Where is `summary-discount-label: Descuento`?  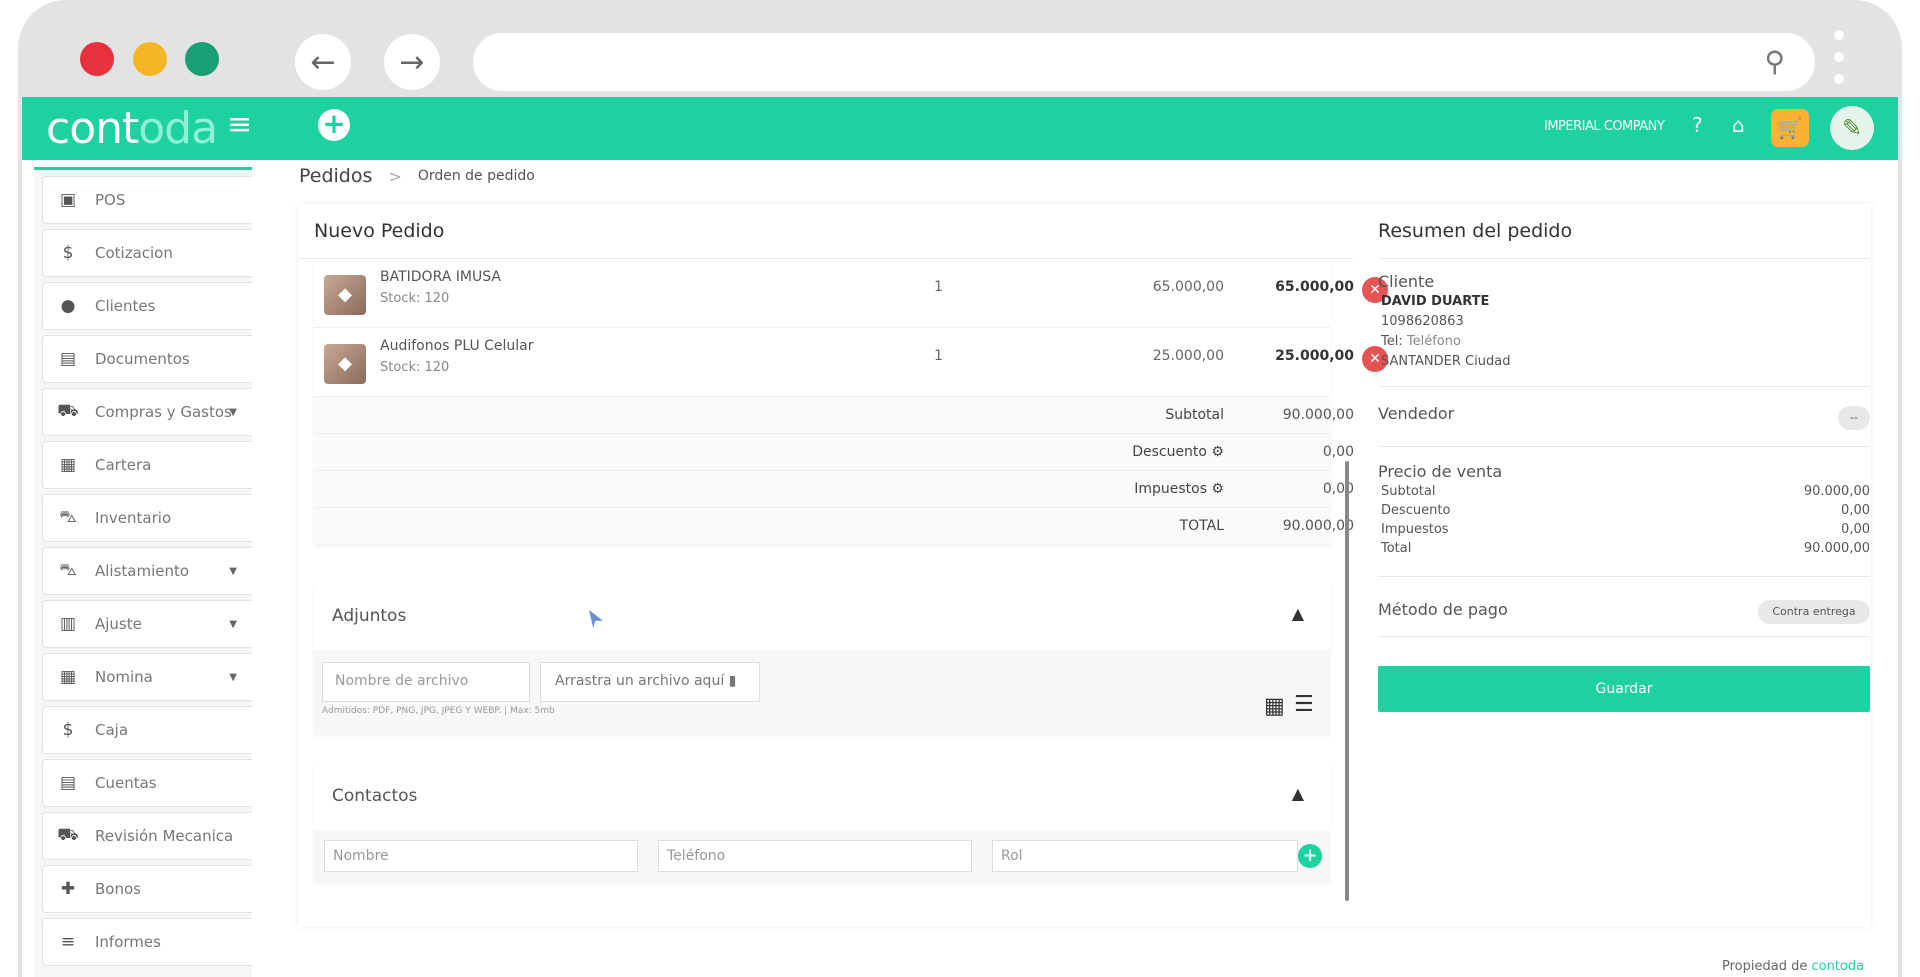
summary-discount-label: Descuento is located at coordinates (1416, 510).